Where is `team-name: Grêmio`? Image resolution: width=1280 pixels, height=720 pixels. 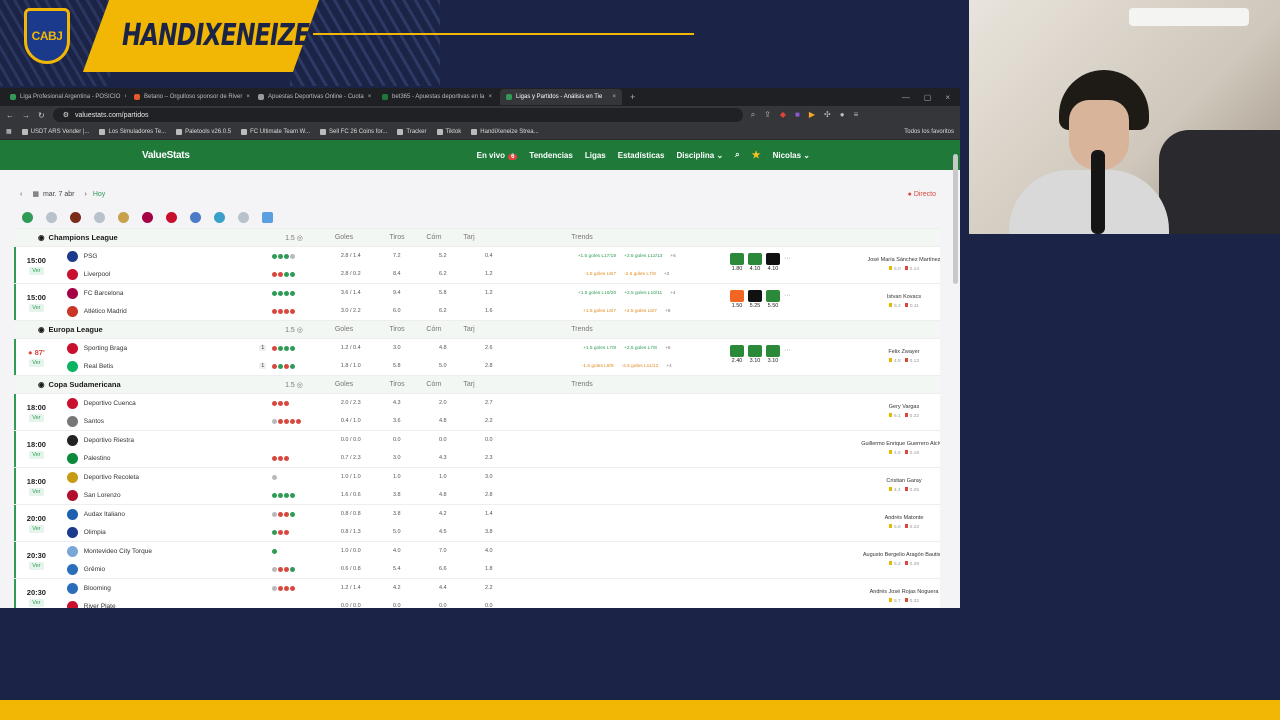
team-name: Grêmio is located at coordinates (169, 569).